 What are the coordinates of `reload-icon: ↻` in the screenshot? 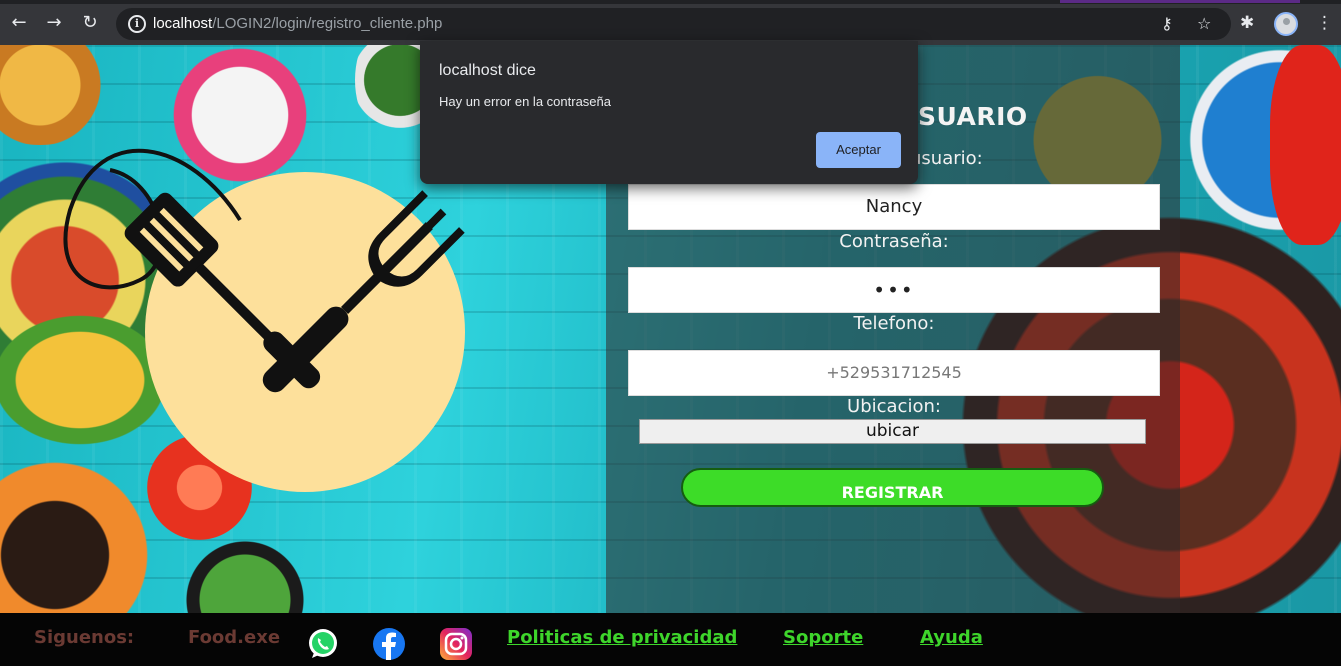 It's located at (90, 23).